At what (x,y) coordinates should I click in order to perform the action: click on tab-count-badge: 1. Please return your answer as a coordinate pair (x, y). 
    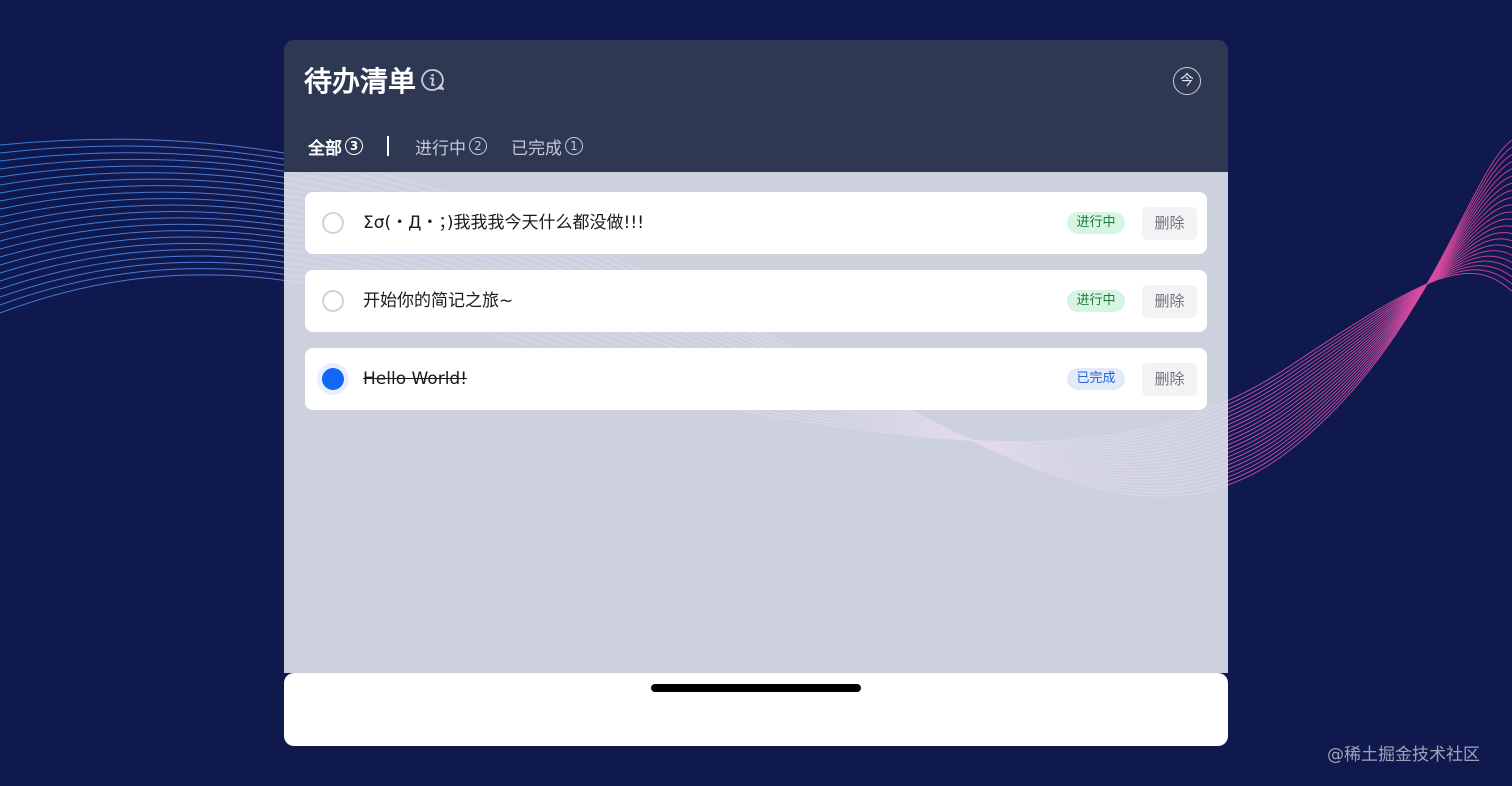
    Looking at the image, I should click on (574, 146).